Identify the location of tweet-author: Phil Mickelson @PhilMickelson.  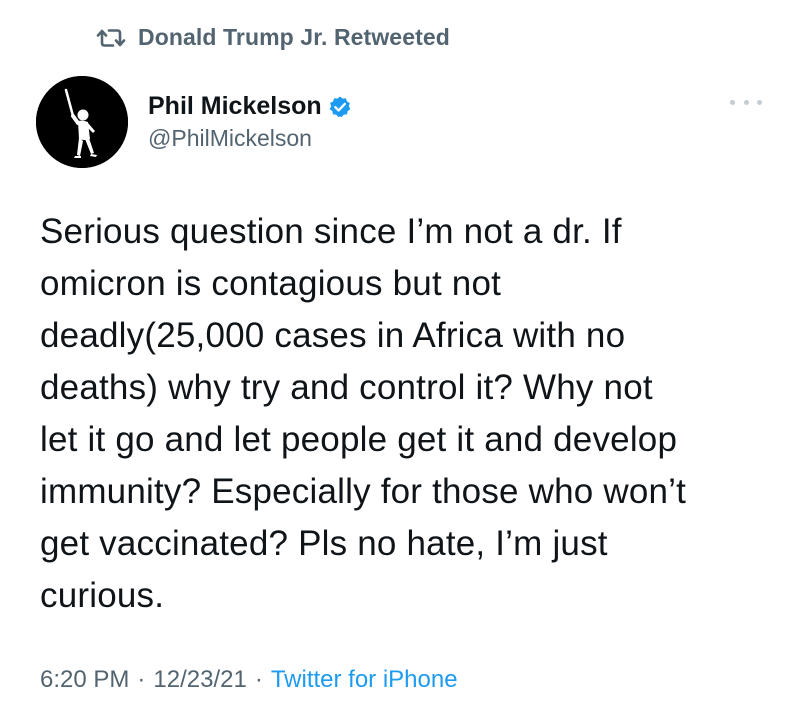
(194, 122).